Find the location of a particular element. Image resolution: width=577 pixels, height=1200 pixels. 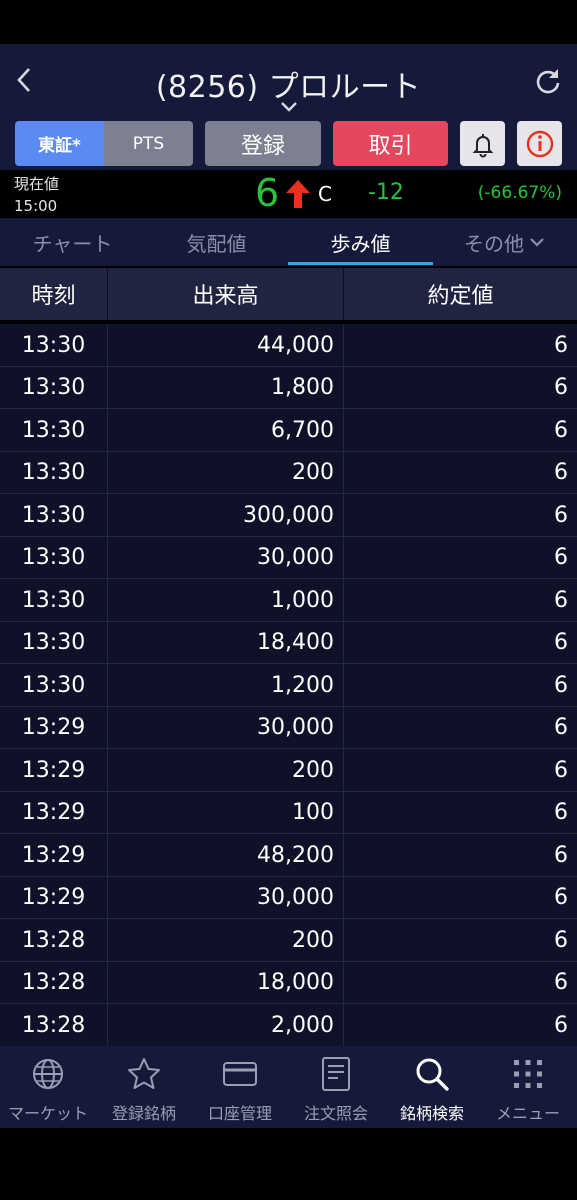

info-icon is located at coordinates (539, 143).